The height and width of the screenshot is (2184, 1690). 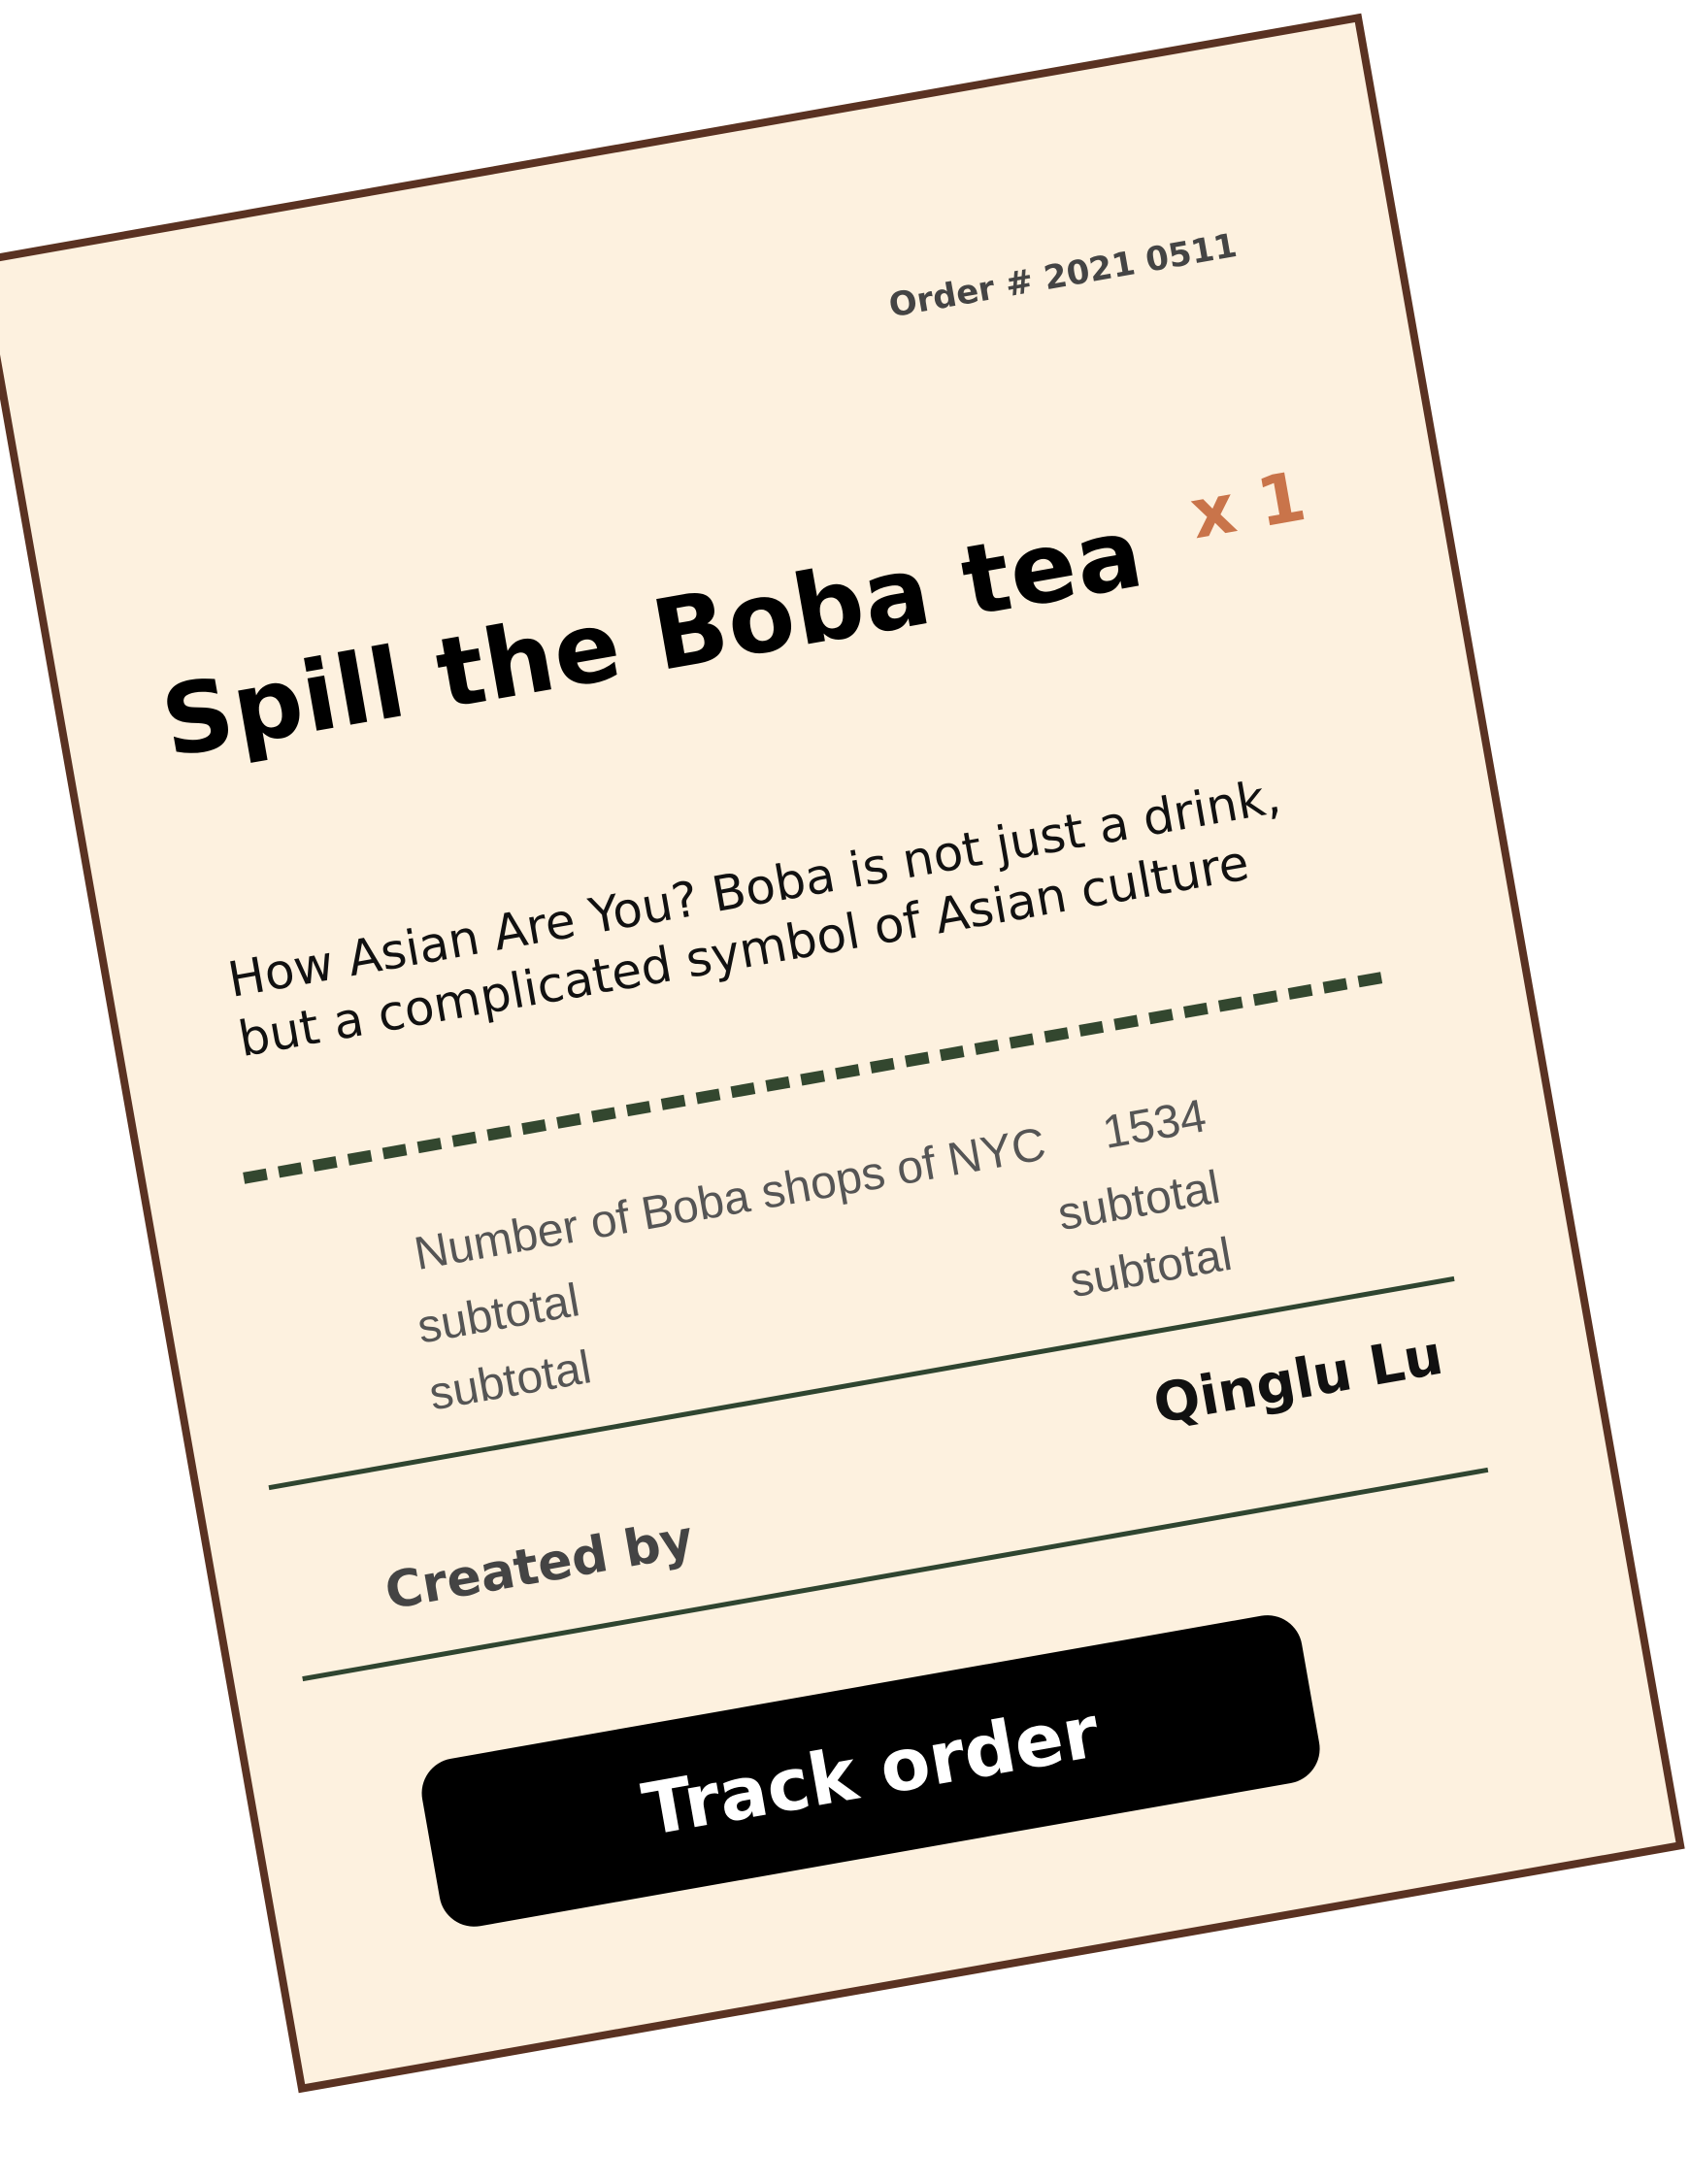 I want to click on subtotal-left-2: subtotal, so click(x=510, y=1381).